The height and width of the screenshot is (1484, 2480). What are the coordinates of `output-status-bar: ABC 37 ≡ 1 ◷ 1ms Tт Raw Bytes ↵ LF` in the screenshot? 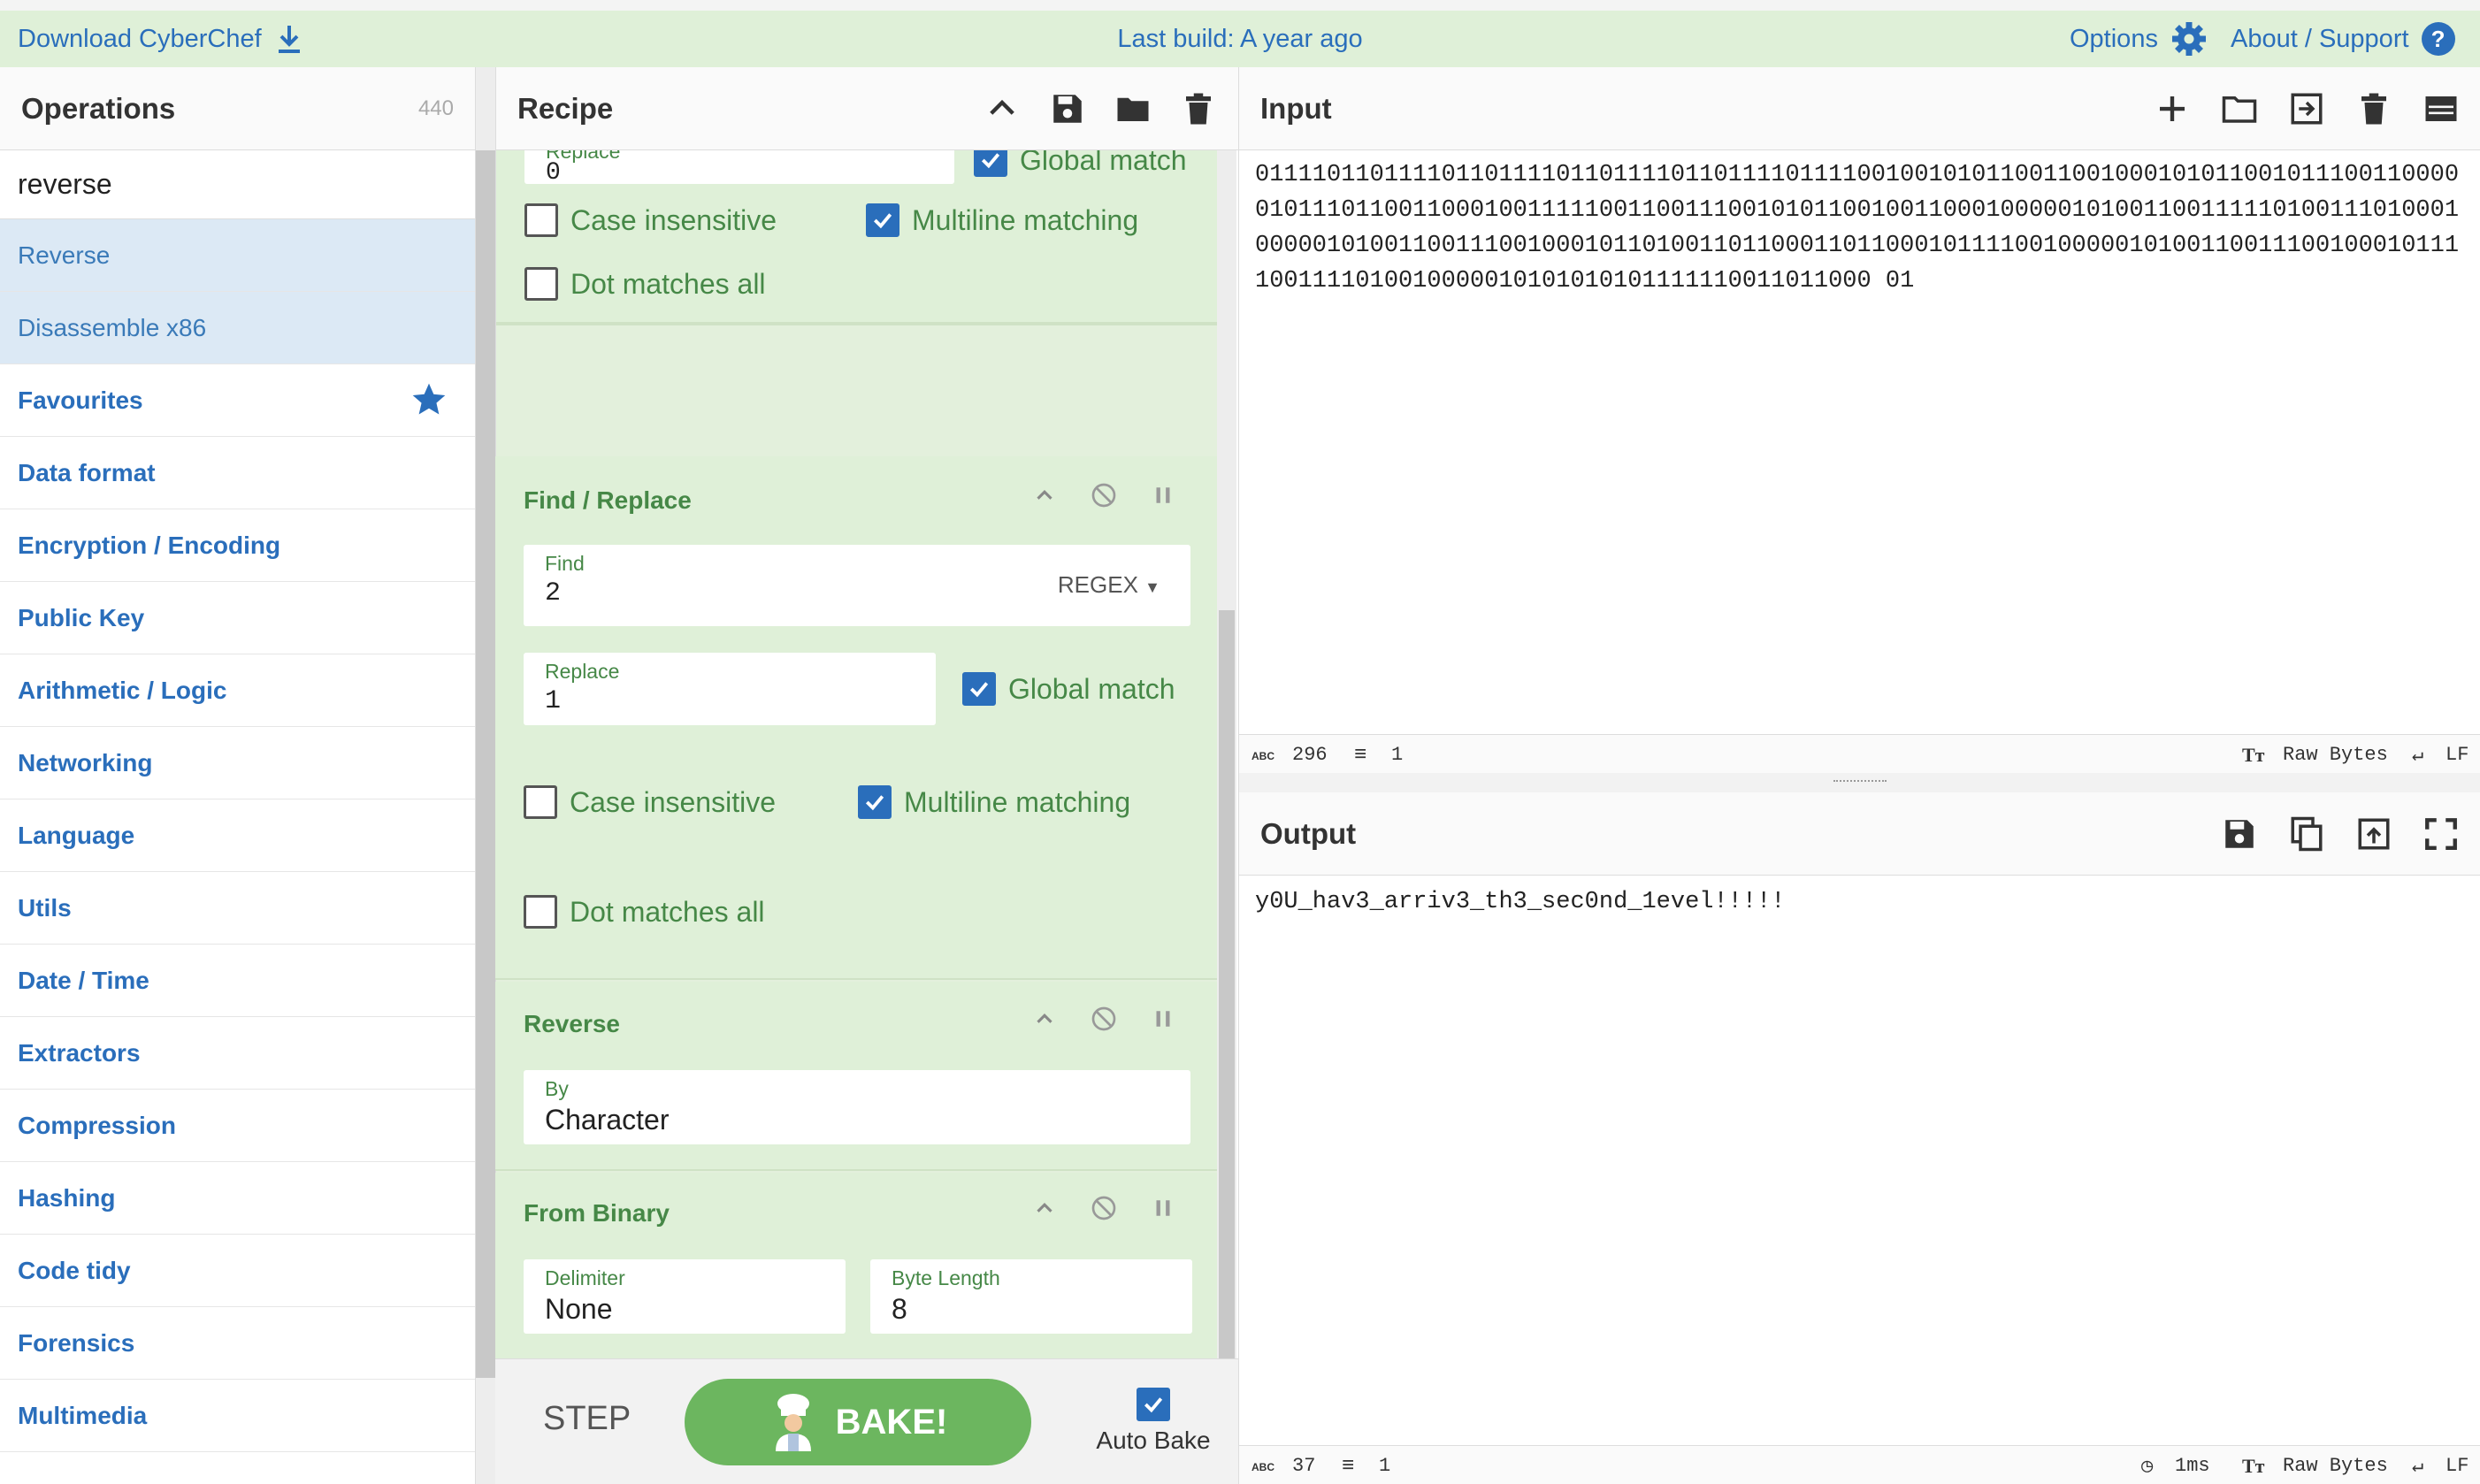 It's located at (1860, 1464).